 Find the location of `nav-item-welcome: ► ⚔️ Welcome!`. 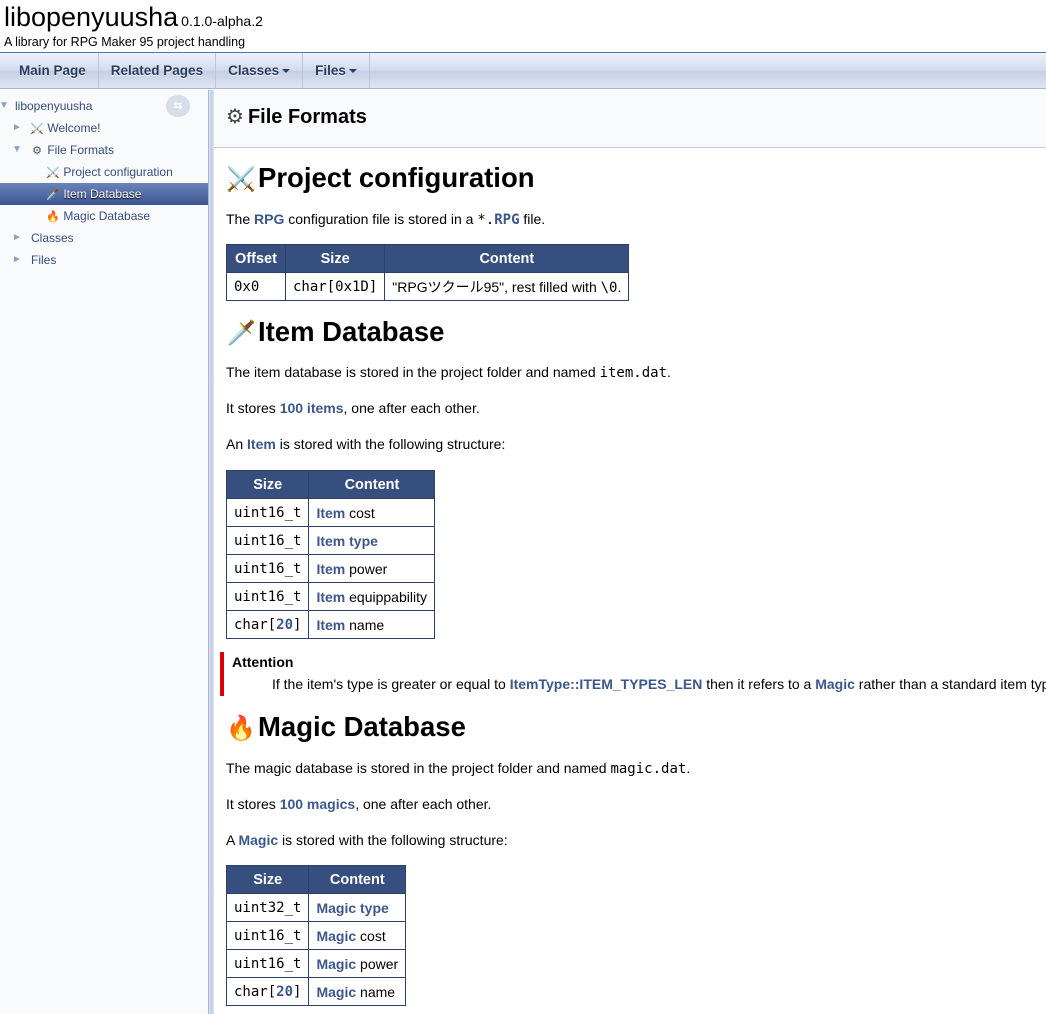

nav-item-welcome: ► ⚔️ Welcome! is located at coordinates (104, 128).